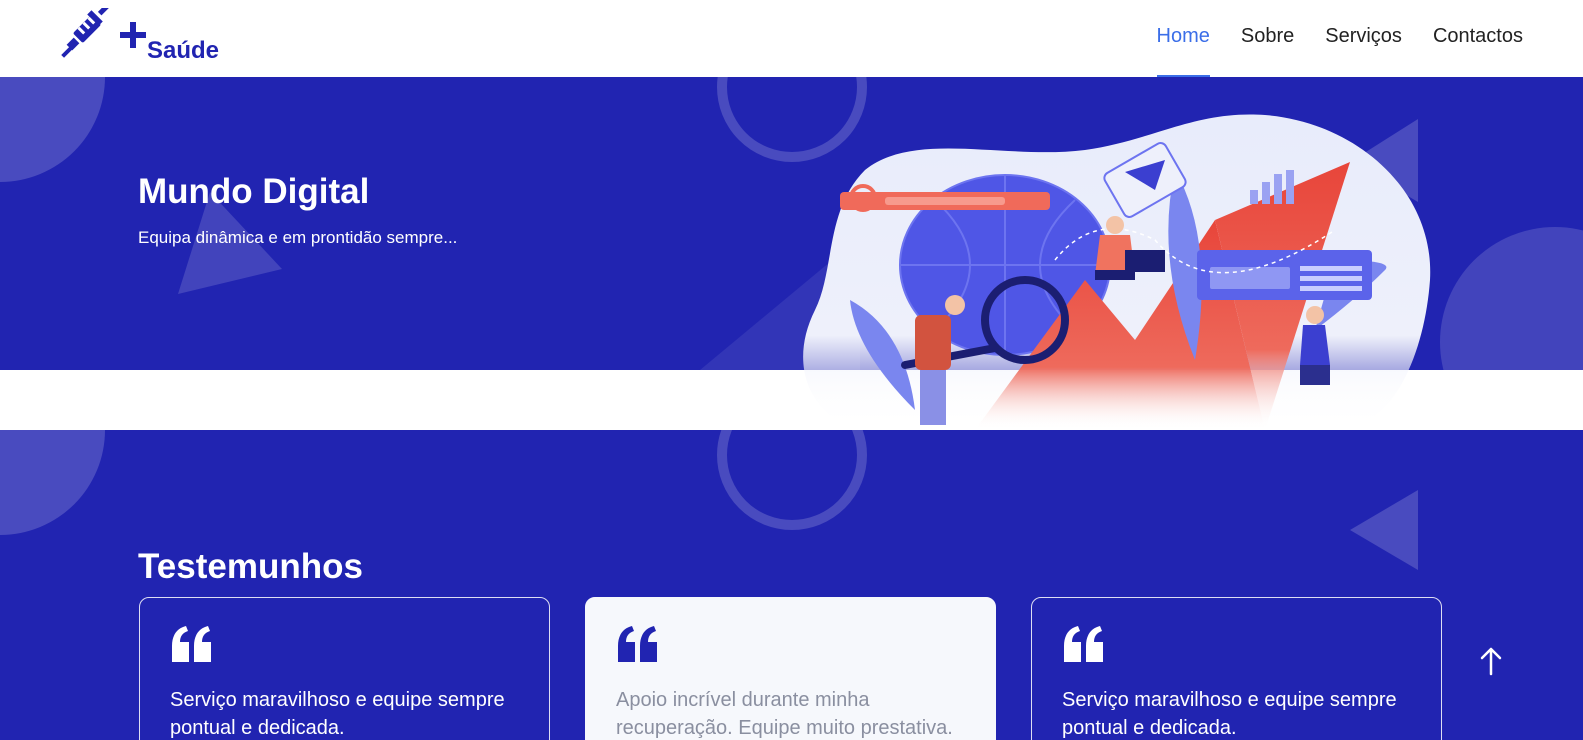 This screenshot has height=740, width=1583. I want to click on site-header: Saúde Home Sobre Serviços Contactos, so click(791, 38).